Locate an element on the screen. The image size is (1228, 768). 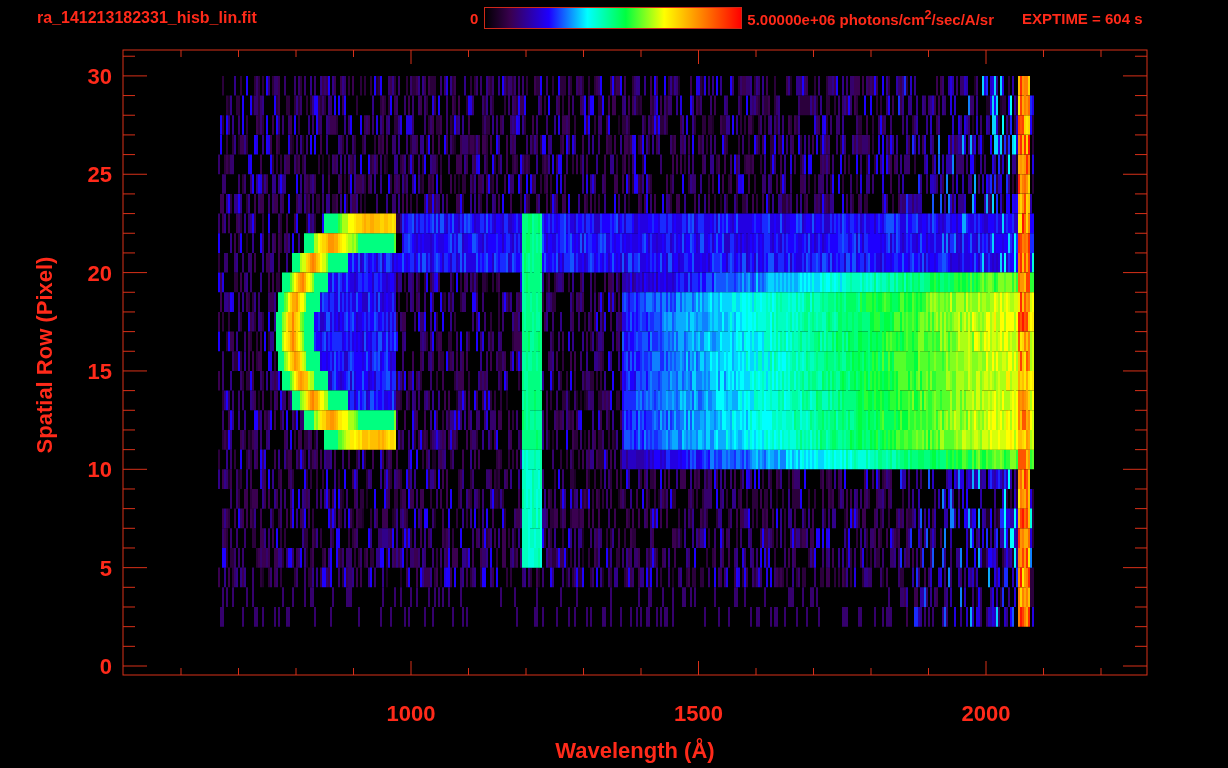
y-tick-label: 25 is located at coordinates (99, 175).